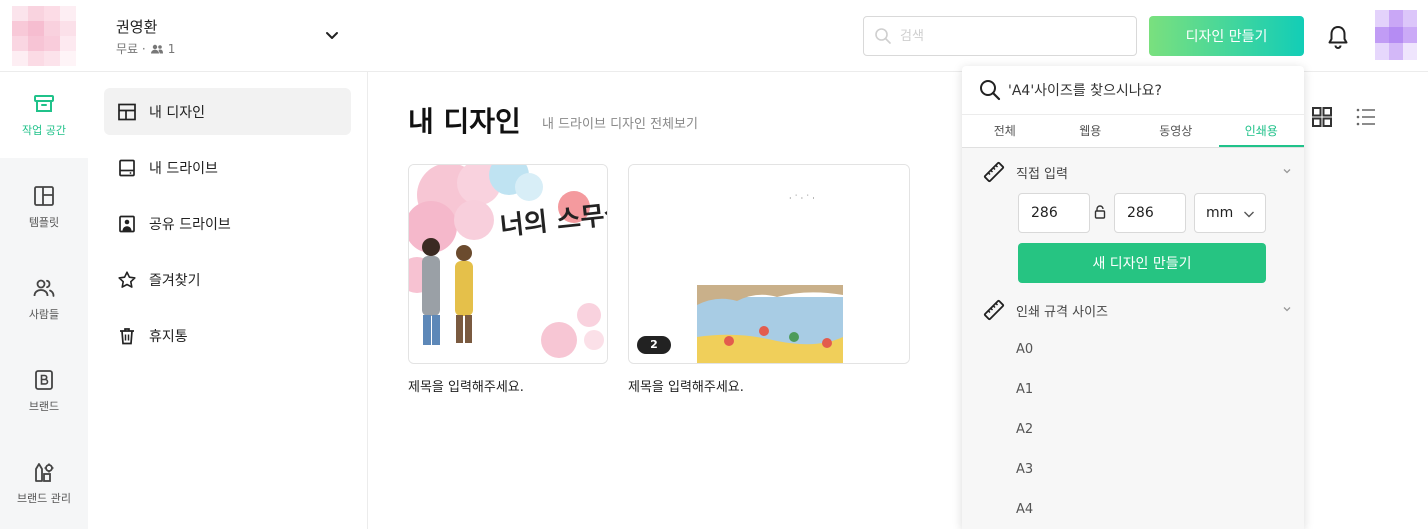 This screenshot has width=1428, height=529. I want to click on top-bar: 권영환 무료 · 1 디자인 만들기, so click(714, 36).